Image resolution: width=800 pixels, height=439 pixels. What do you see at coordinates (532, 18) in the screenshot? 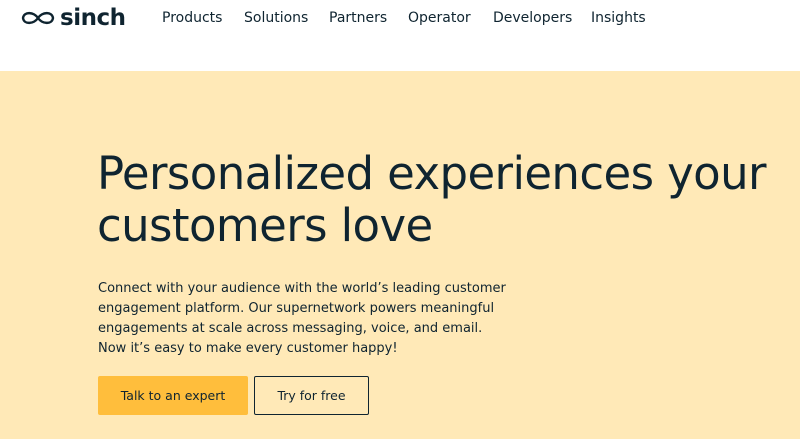
I see `nav-developers: Developers` at bounding box center [532, 18].